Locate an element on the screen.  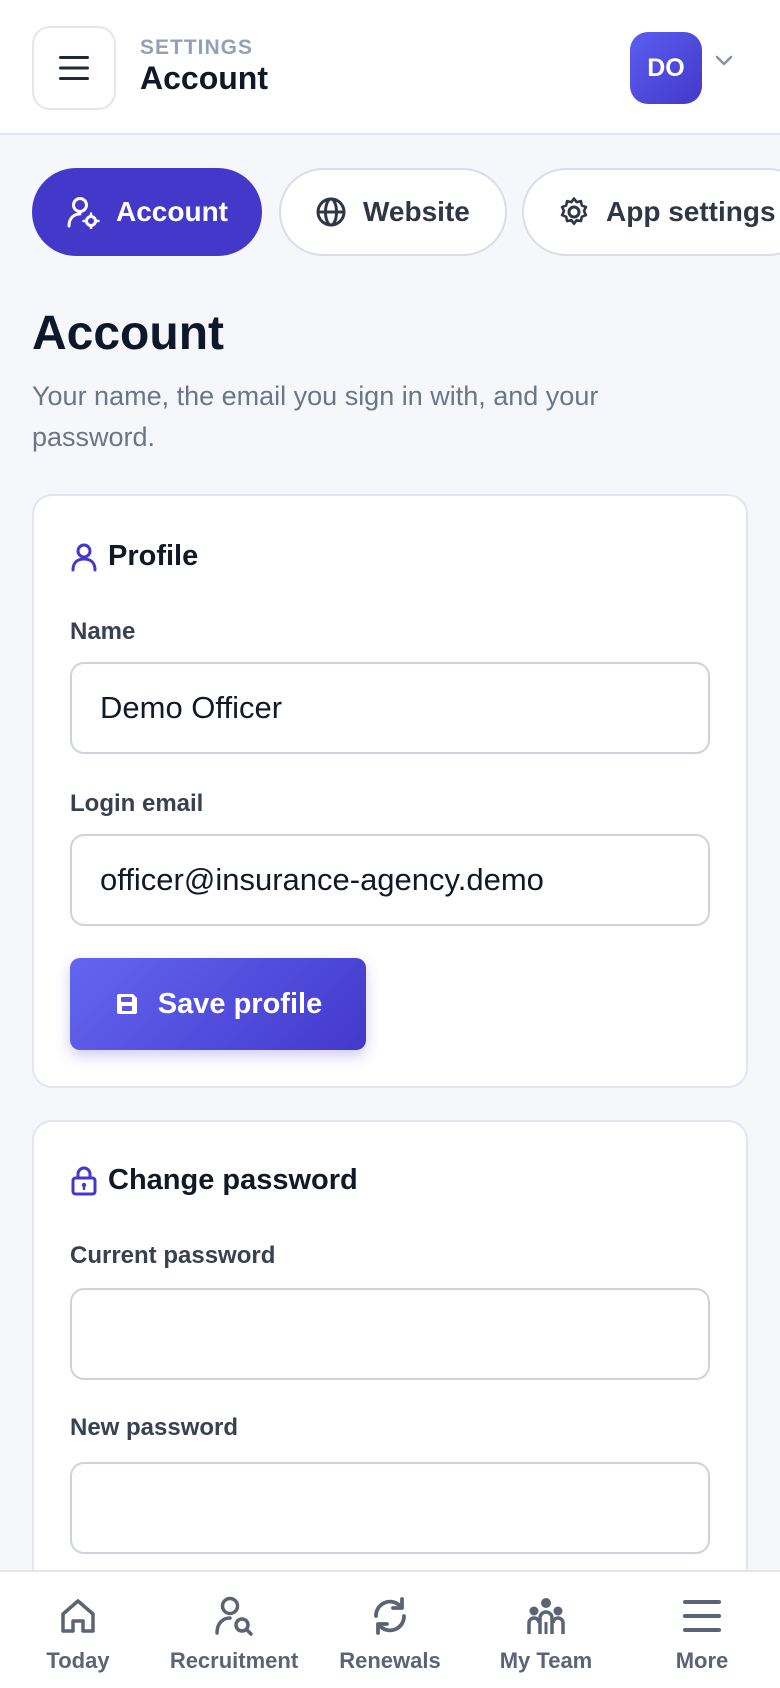
nav-label-today: Today is located at coordinates (78, 1660).